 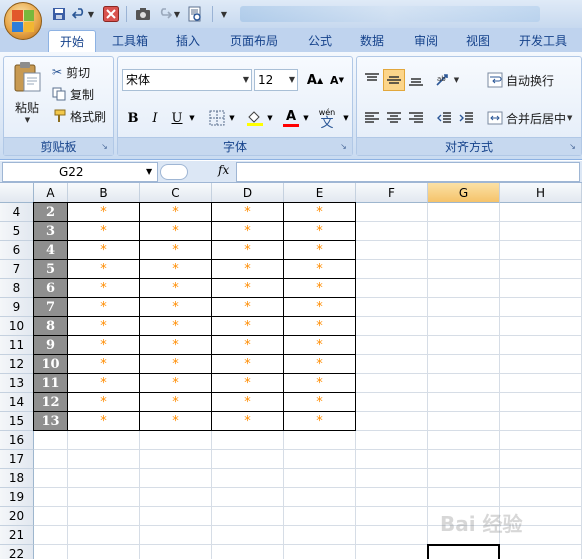 What do you see at coordinates (248, 212) in the screenshot?
I see `cell-d-4: *` at bounding box center [248, 212].